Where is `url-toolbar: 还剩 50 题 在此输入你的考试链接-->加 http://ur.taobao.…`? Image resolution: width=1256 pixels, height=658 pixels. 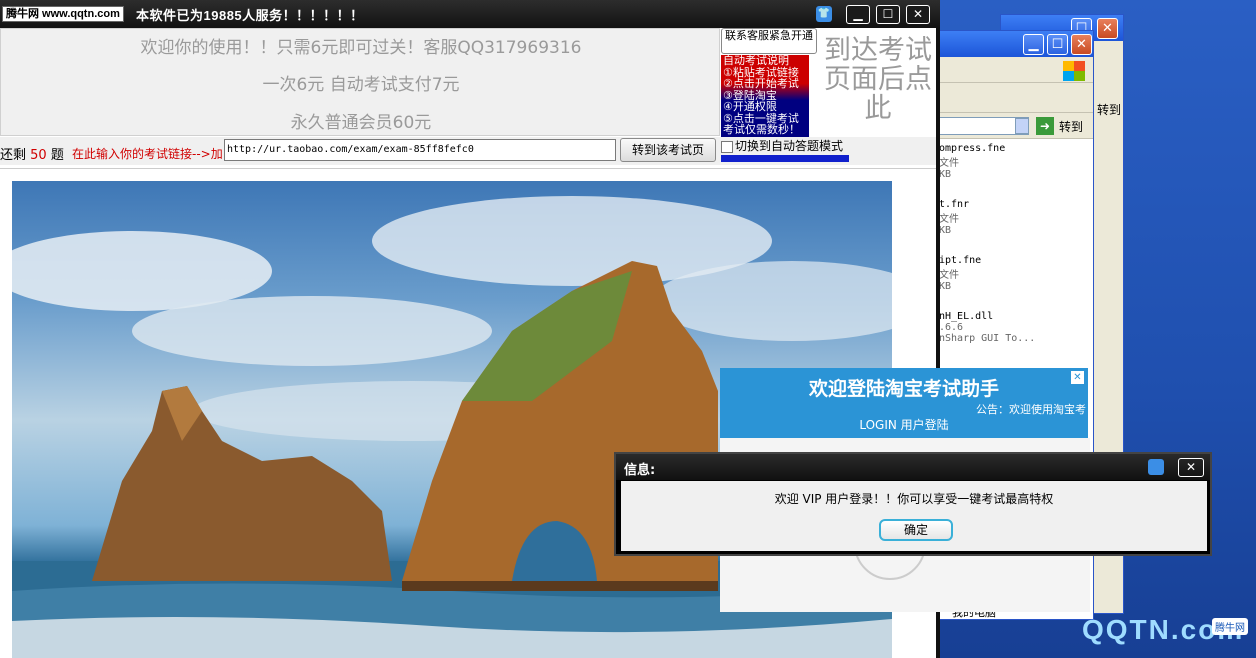 url-toolbar: 还剩 50 题 在此输入你的考试链接-->加 http://ur.taobao.… is located at coordinates (468, 151).